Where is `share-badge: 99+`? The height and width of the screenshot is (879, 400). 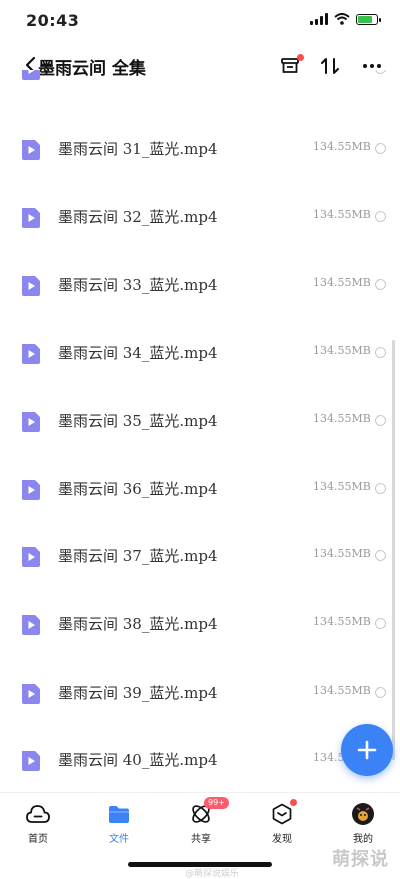 share-badge: 99+ is located at coordinates (216, 803).